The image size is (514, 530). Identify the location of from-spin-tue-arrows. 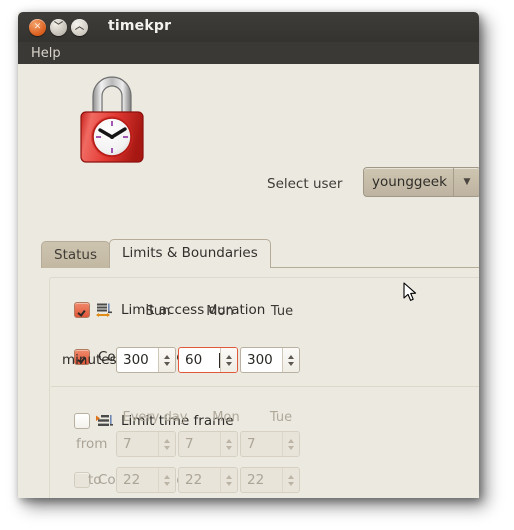
(290, 444).